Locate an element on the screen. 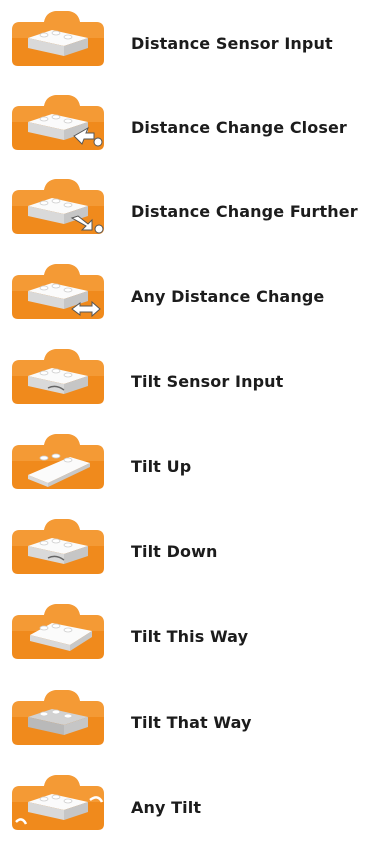 This screenshot has height=844, width=383. block-label: Distance Change Closer is located at coordinates (239, 127).